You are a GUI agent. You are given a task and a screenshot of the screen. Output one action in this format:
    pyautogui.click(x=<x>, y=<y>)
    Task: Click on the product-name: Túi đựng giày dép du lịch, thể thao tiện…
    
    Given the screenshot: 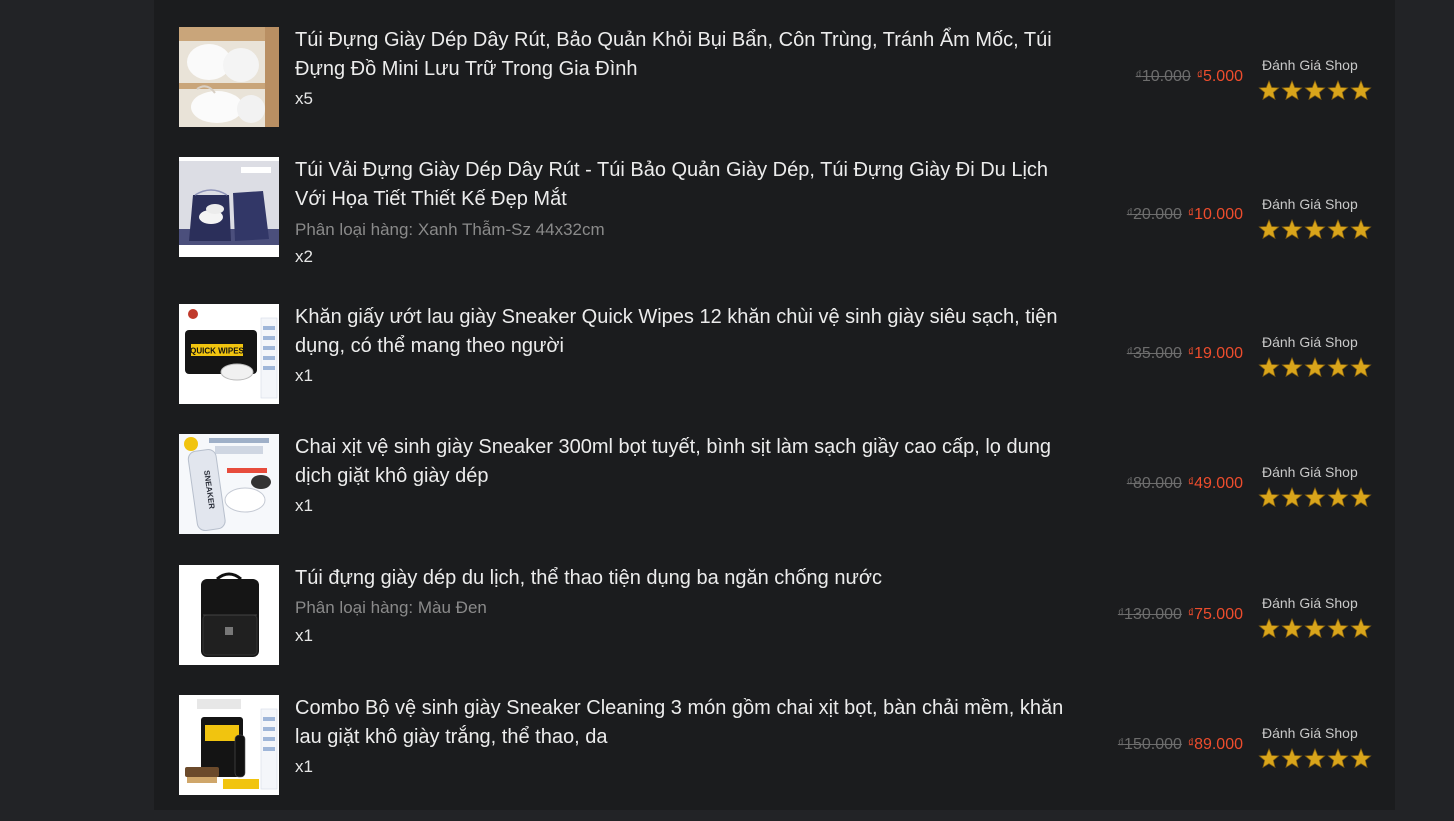 What is the action you would take?
    pyautogui.click(x=685, y=578)
    